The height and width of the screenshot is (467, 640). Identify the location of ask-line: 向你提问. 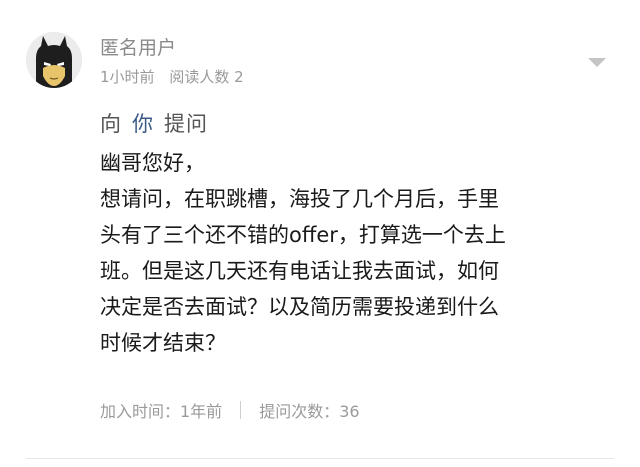
(154, 123).